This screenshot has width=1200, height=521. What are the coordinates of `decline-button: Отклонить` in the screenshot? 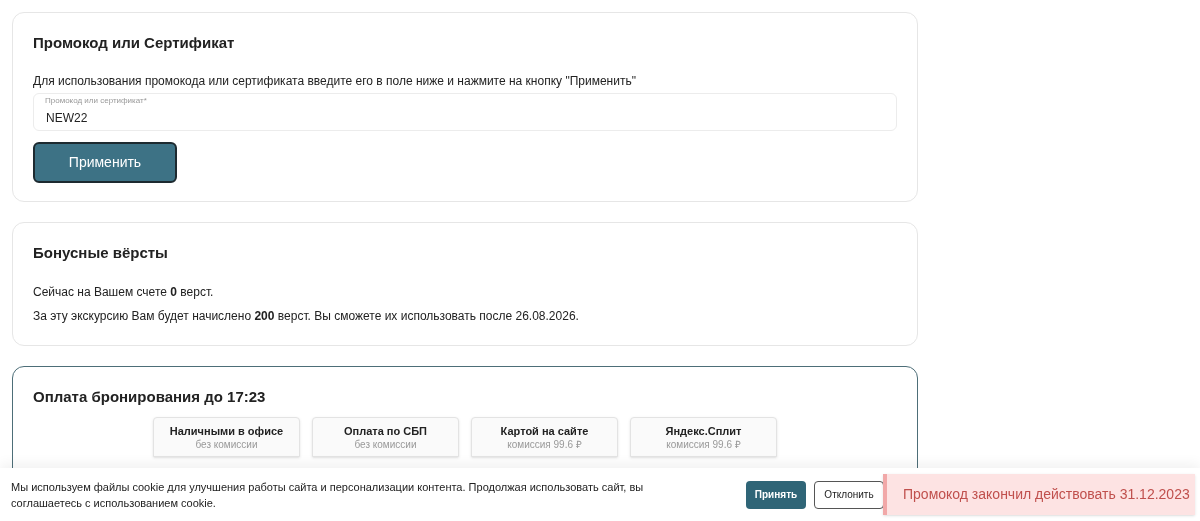 It's located at (849, 494).